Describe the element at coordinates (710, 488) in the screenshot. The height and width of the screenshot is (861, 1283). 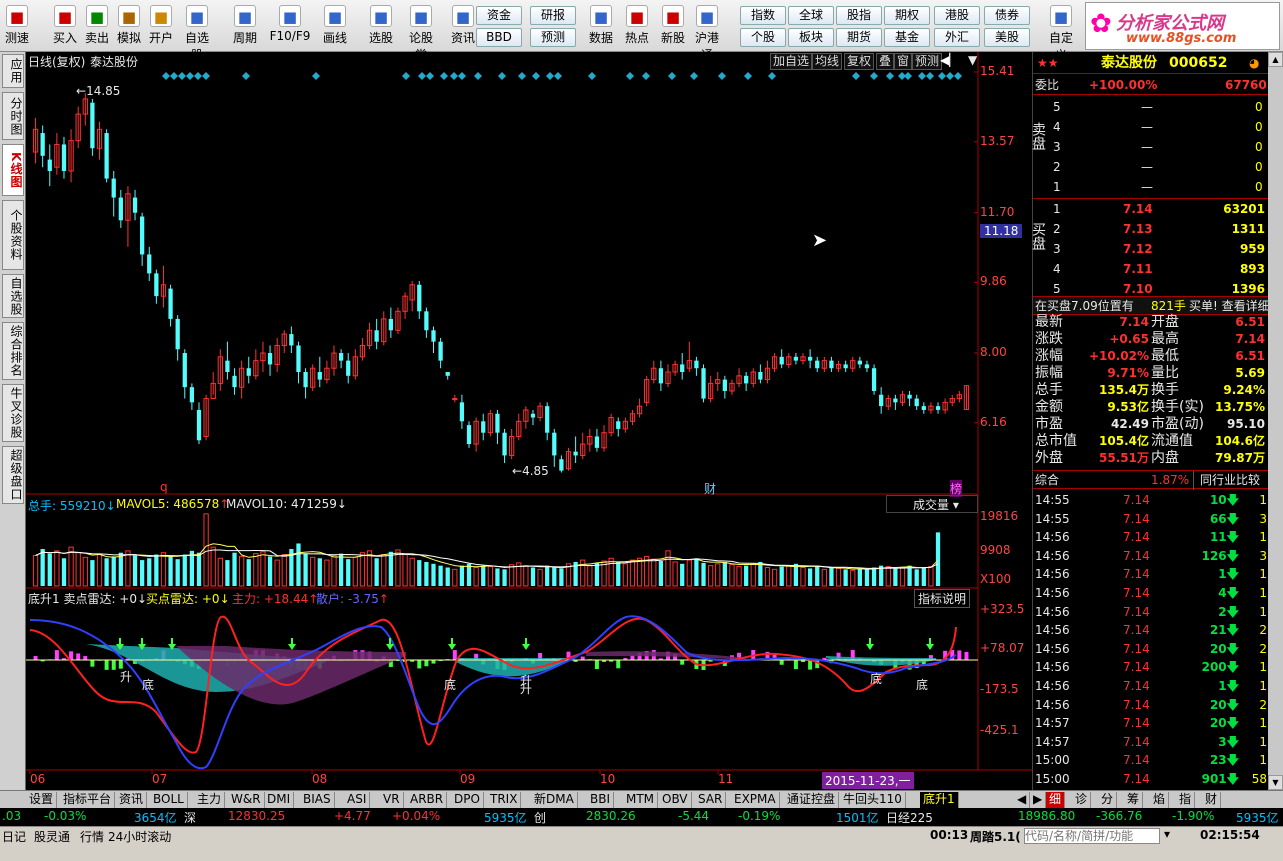
I see `event-mark-finance: 财` at that location.